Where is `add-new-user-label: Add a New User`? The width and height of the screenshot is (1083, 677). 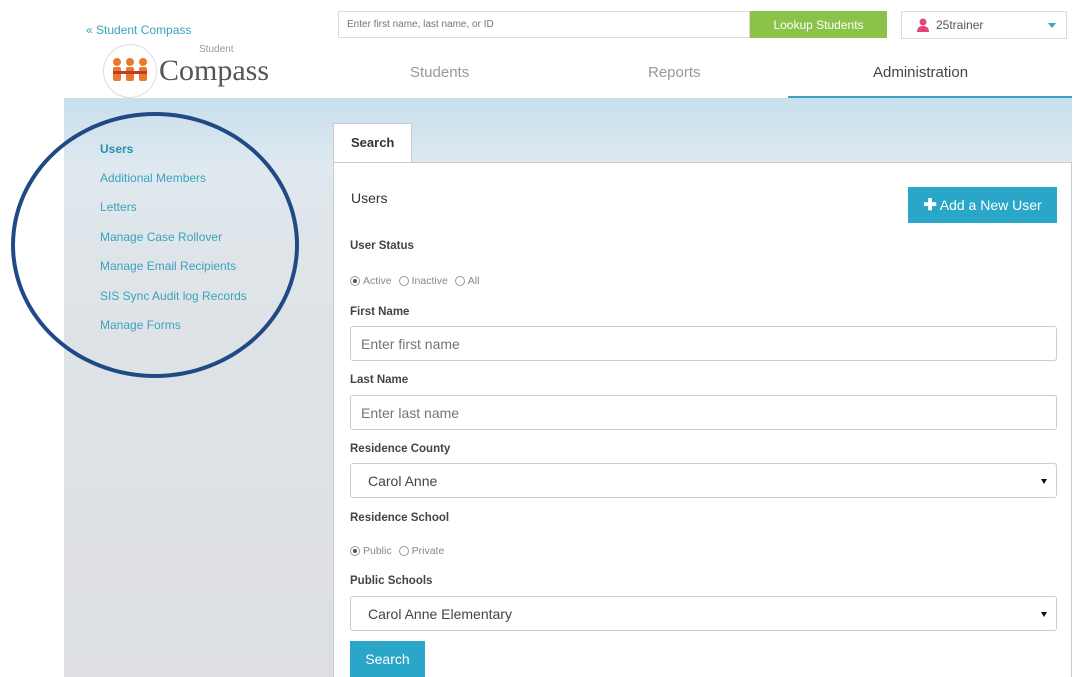
add-new-user-label: Add a New User is located at coordinates (990, 205).